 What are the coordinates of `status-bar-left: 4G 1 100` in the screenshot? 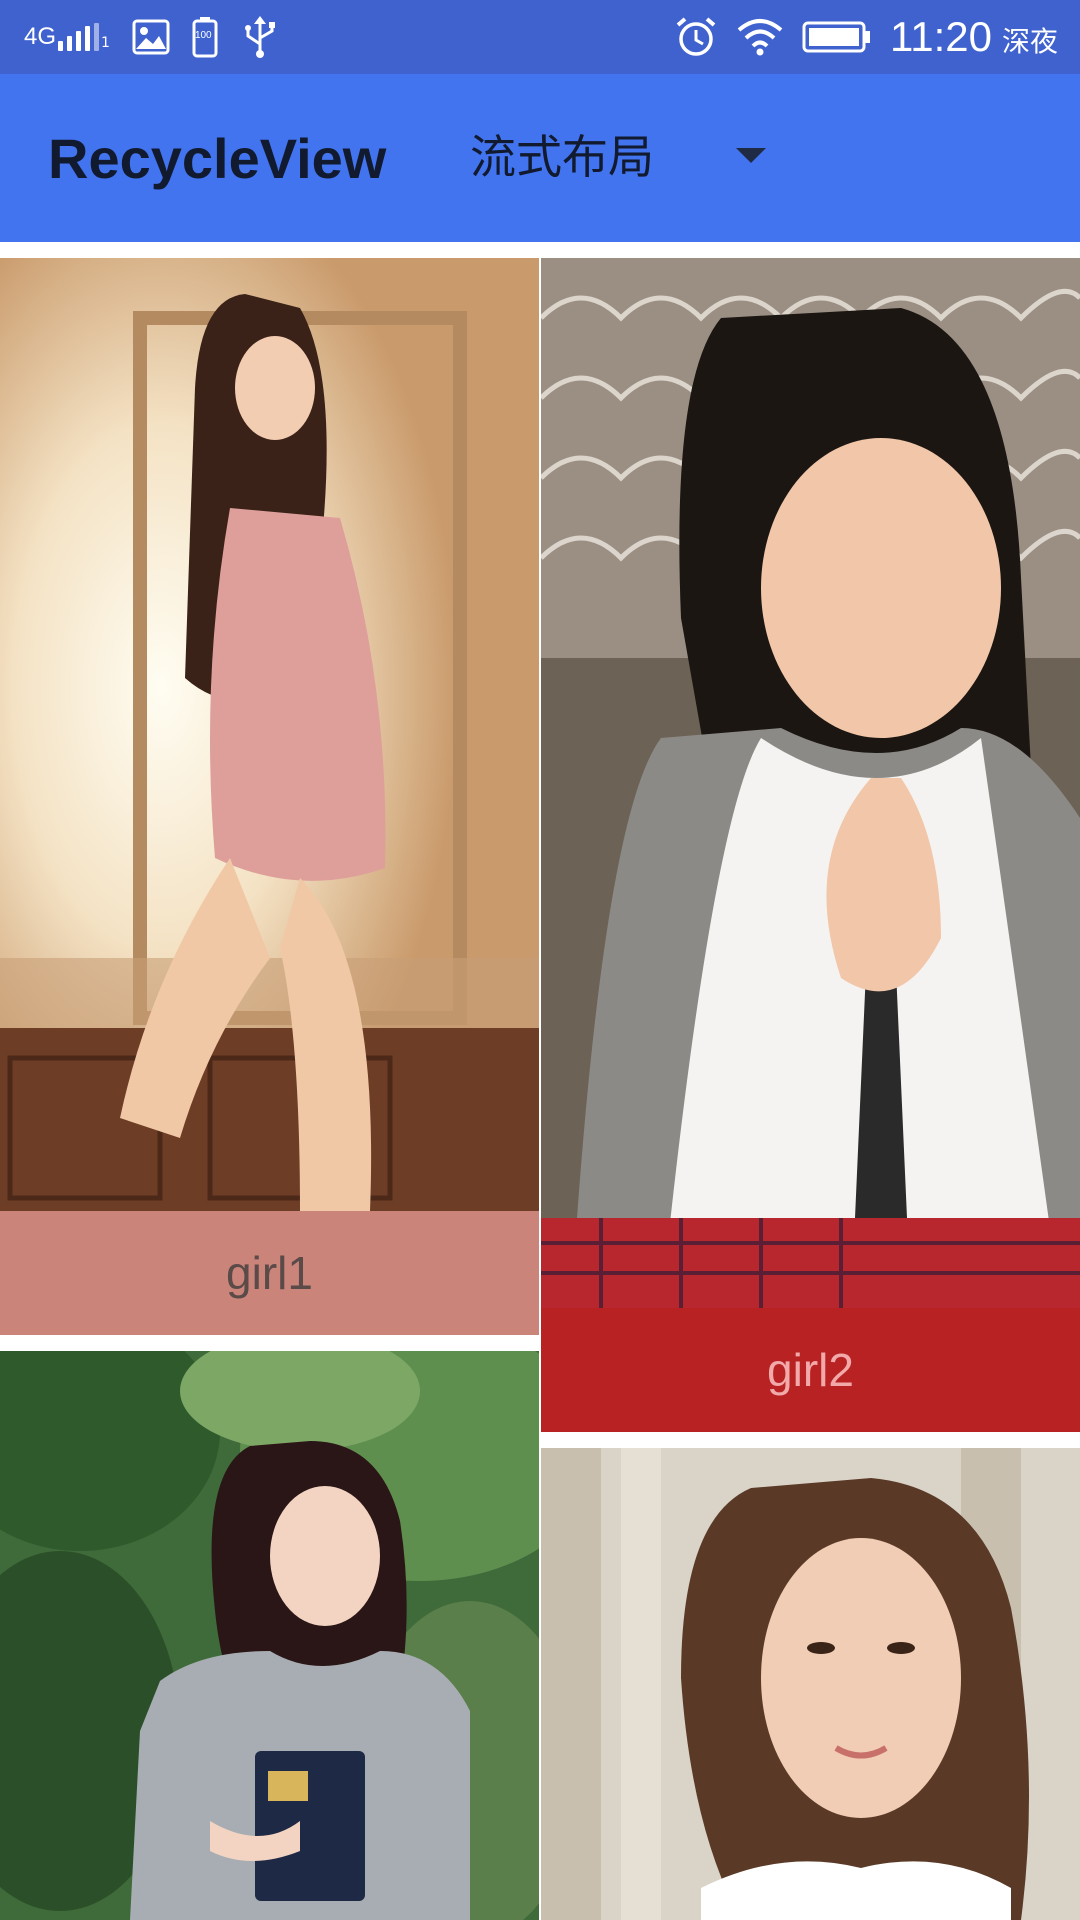 It's located at (152, 37).